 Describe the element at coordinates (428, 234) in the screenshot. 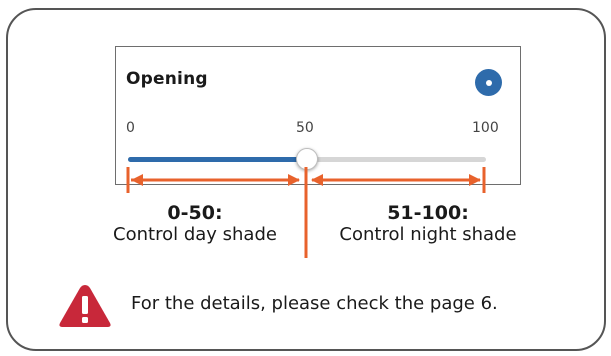

I see `night-shade-description: Control night shade` at that location.